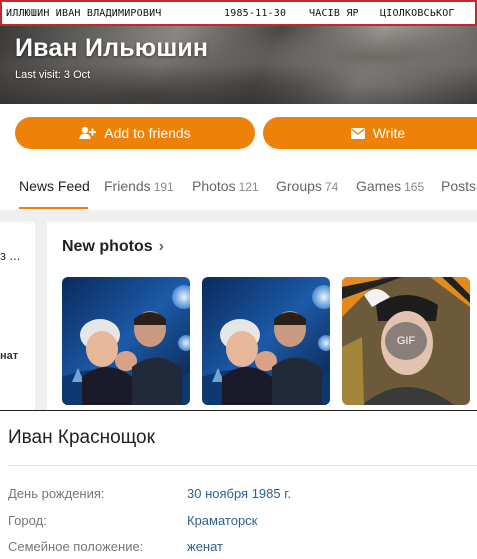 This screenshot has height=559, width=477. I want to click on chevron-right-icon: ›, so click(161, 246).